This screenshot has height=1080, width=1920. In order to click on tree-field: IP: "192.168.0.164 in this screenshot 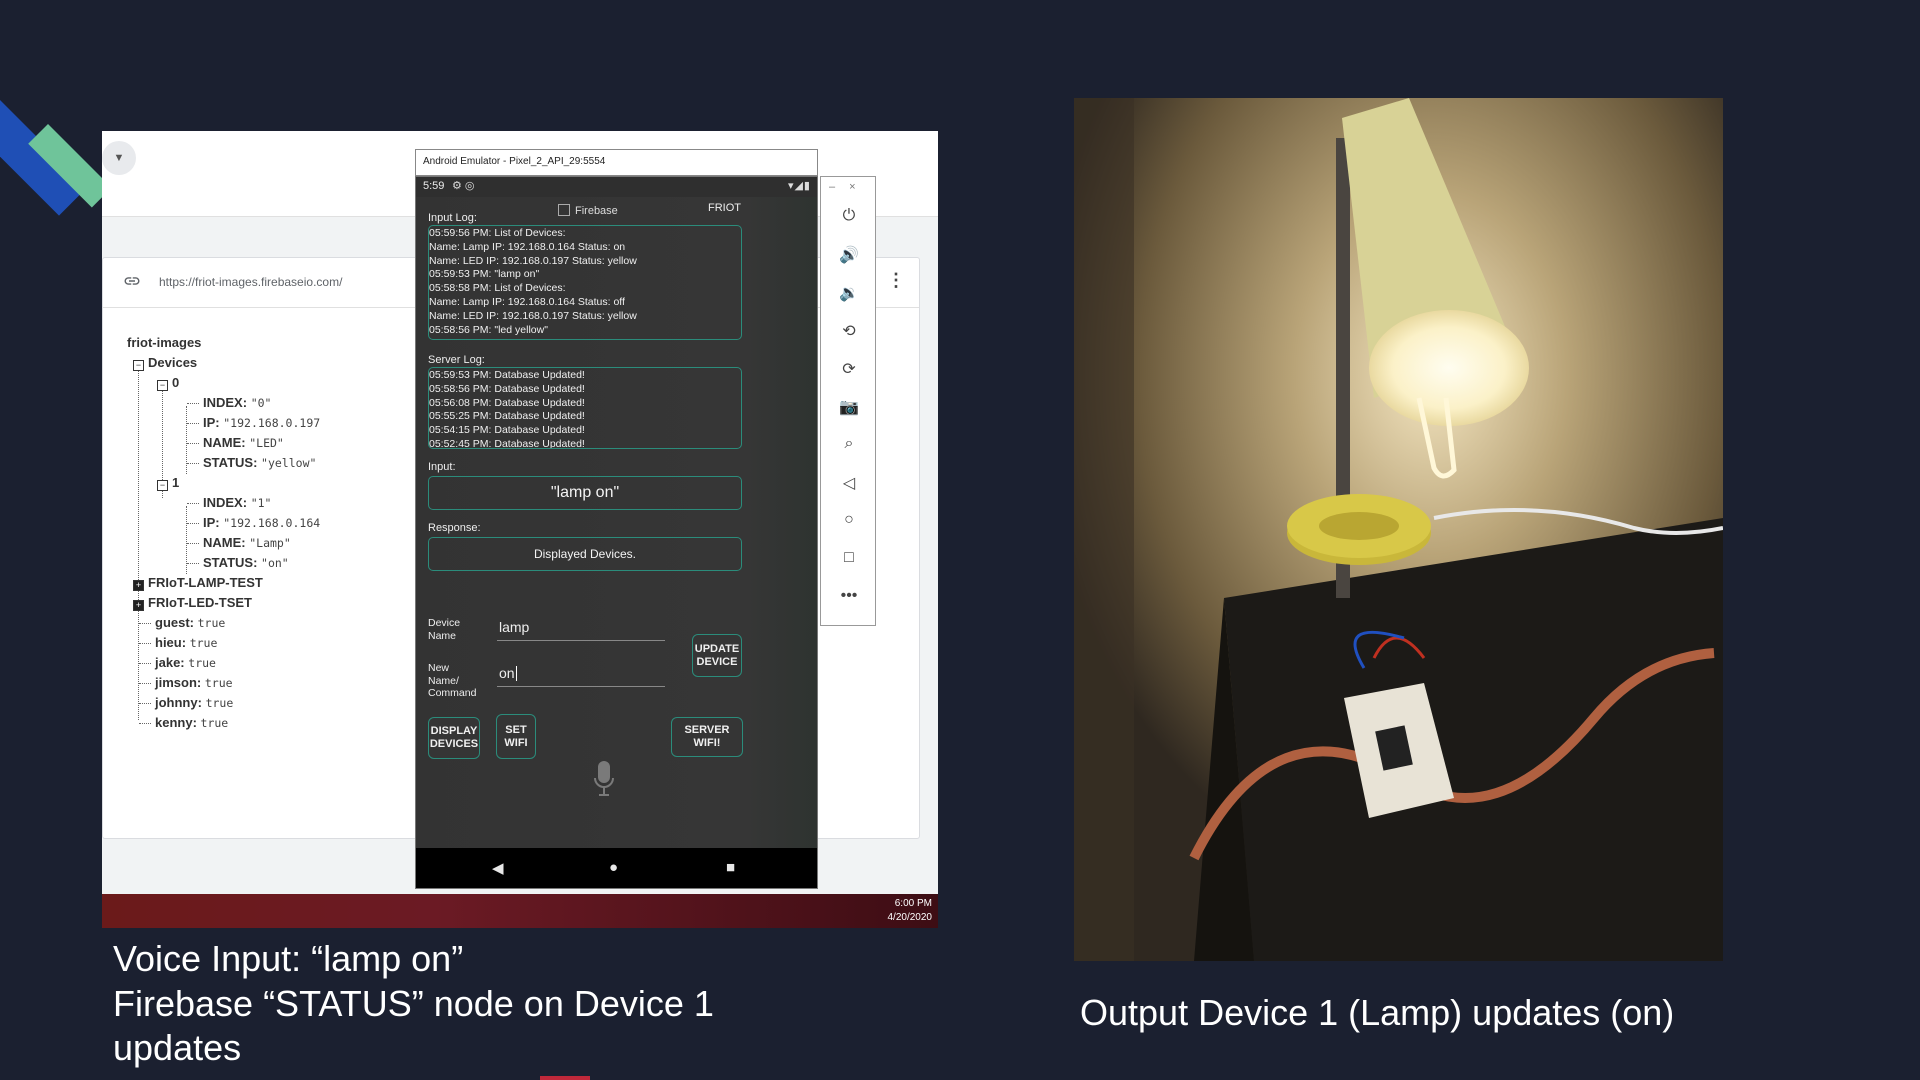, I will do `click(261, 523)`.